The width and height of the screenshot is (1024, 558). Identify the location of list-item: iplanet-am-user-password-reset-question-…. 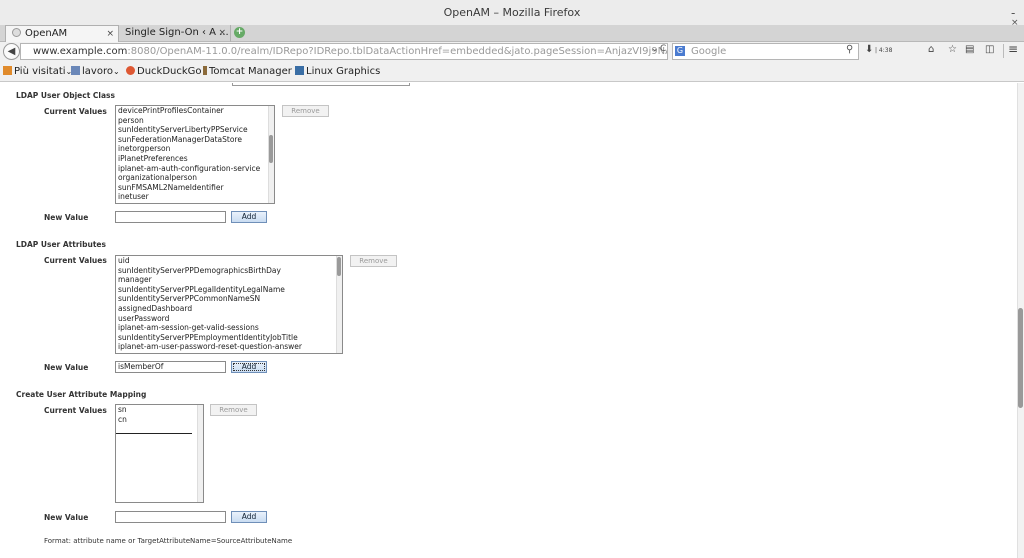
(229, 347).